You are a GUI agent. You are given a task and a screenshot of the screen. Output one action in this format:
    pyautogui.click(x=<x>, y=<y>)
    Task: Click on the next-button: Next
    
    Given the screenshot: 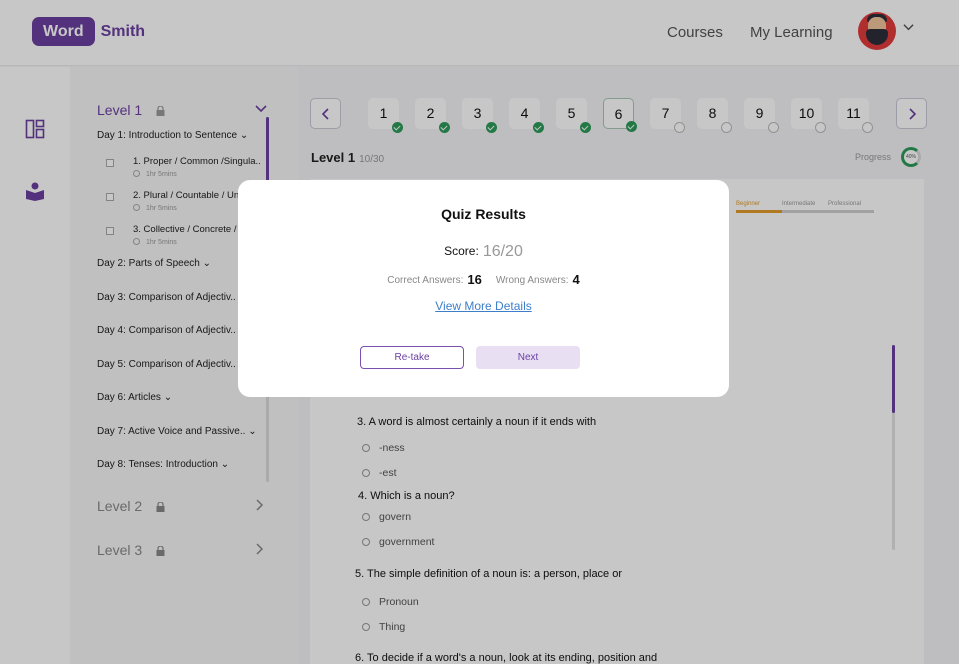 What is the action you would take?
    pyautogui.click(x=528, y=357)
    